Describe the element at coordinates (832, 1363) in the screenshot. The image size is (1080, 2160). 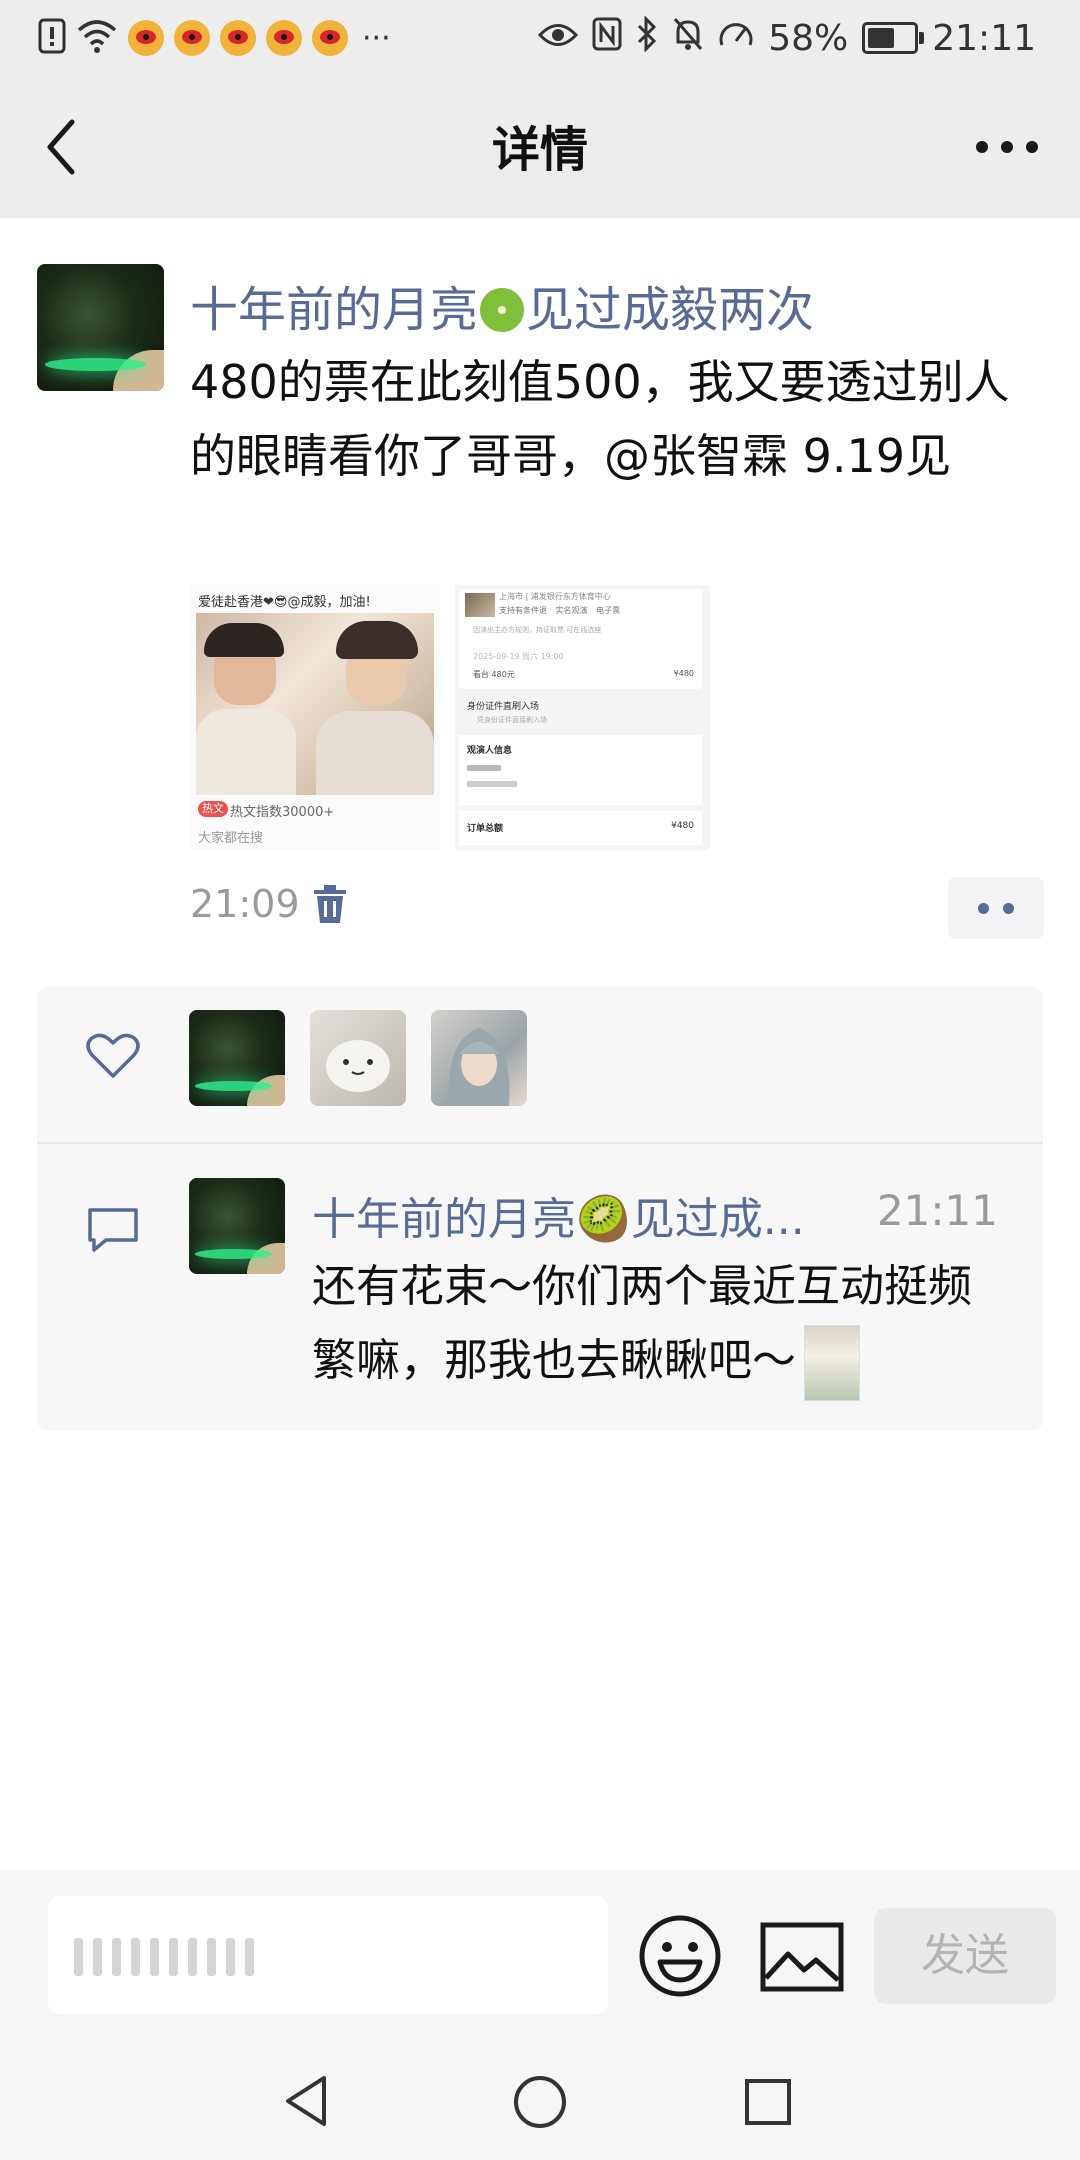
I see `sticker-image` at that location.